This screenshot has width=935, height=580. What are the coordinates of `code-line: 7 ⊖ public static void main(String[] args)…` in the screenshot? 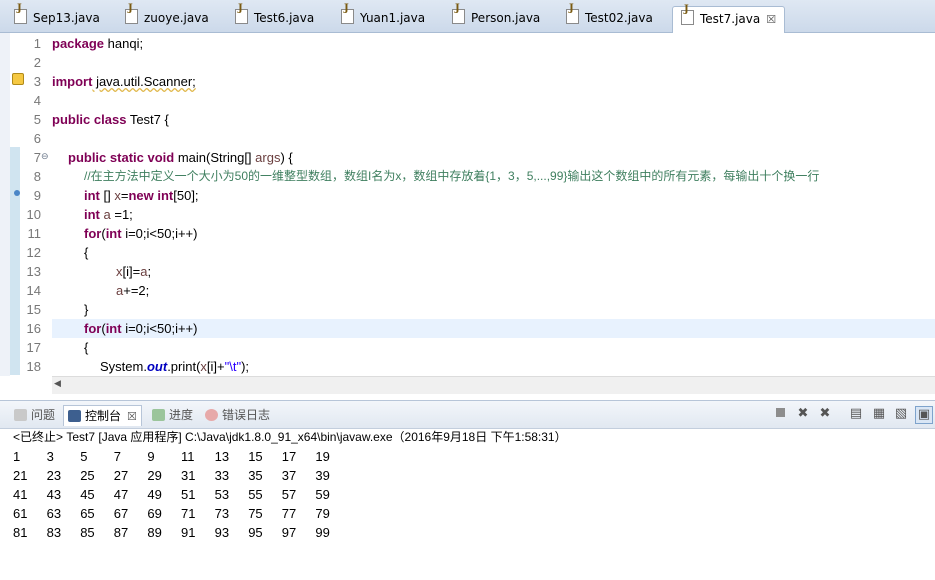 It's located at (467, 157).